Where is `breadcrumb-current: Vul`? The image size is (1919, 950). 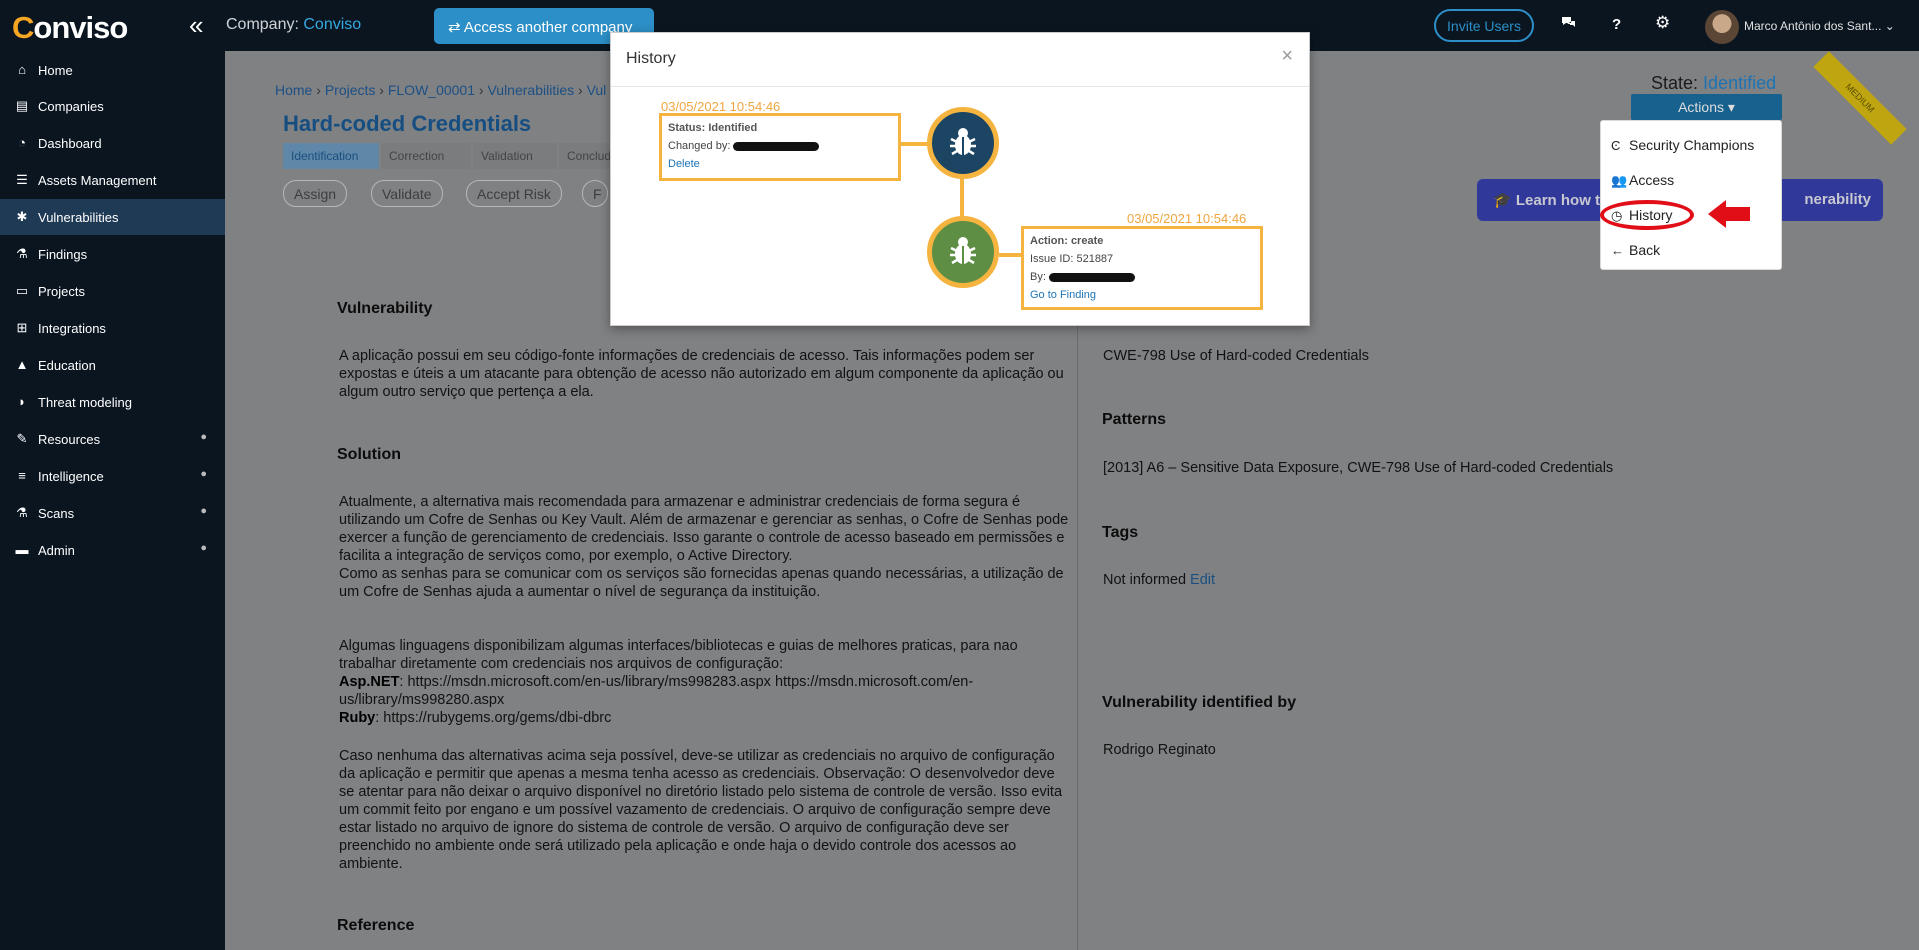
breadcrumb-current: Vul is located at coordinates (596, 90).